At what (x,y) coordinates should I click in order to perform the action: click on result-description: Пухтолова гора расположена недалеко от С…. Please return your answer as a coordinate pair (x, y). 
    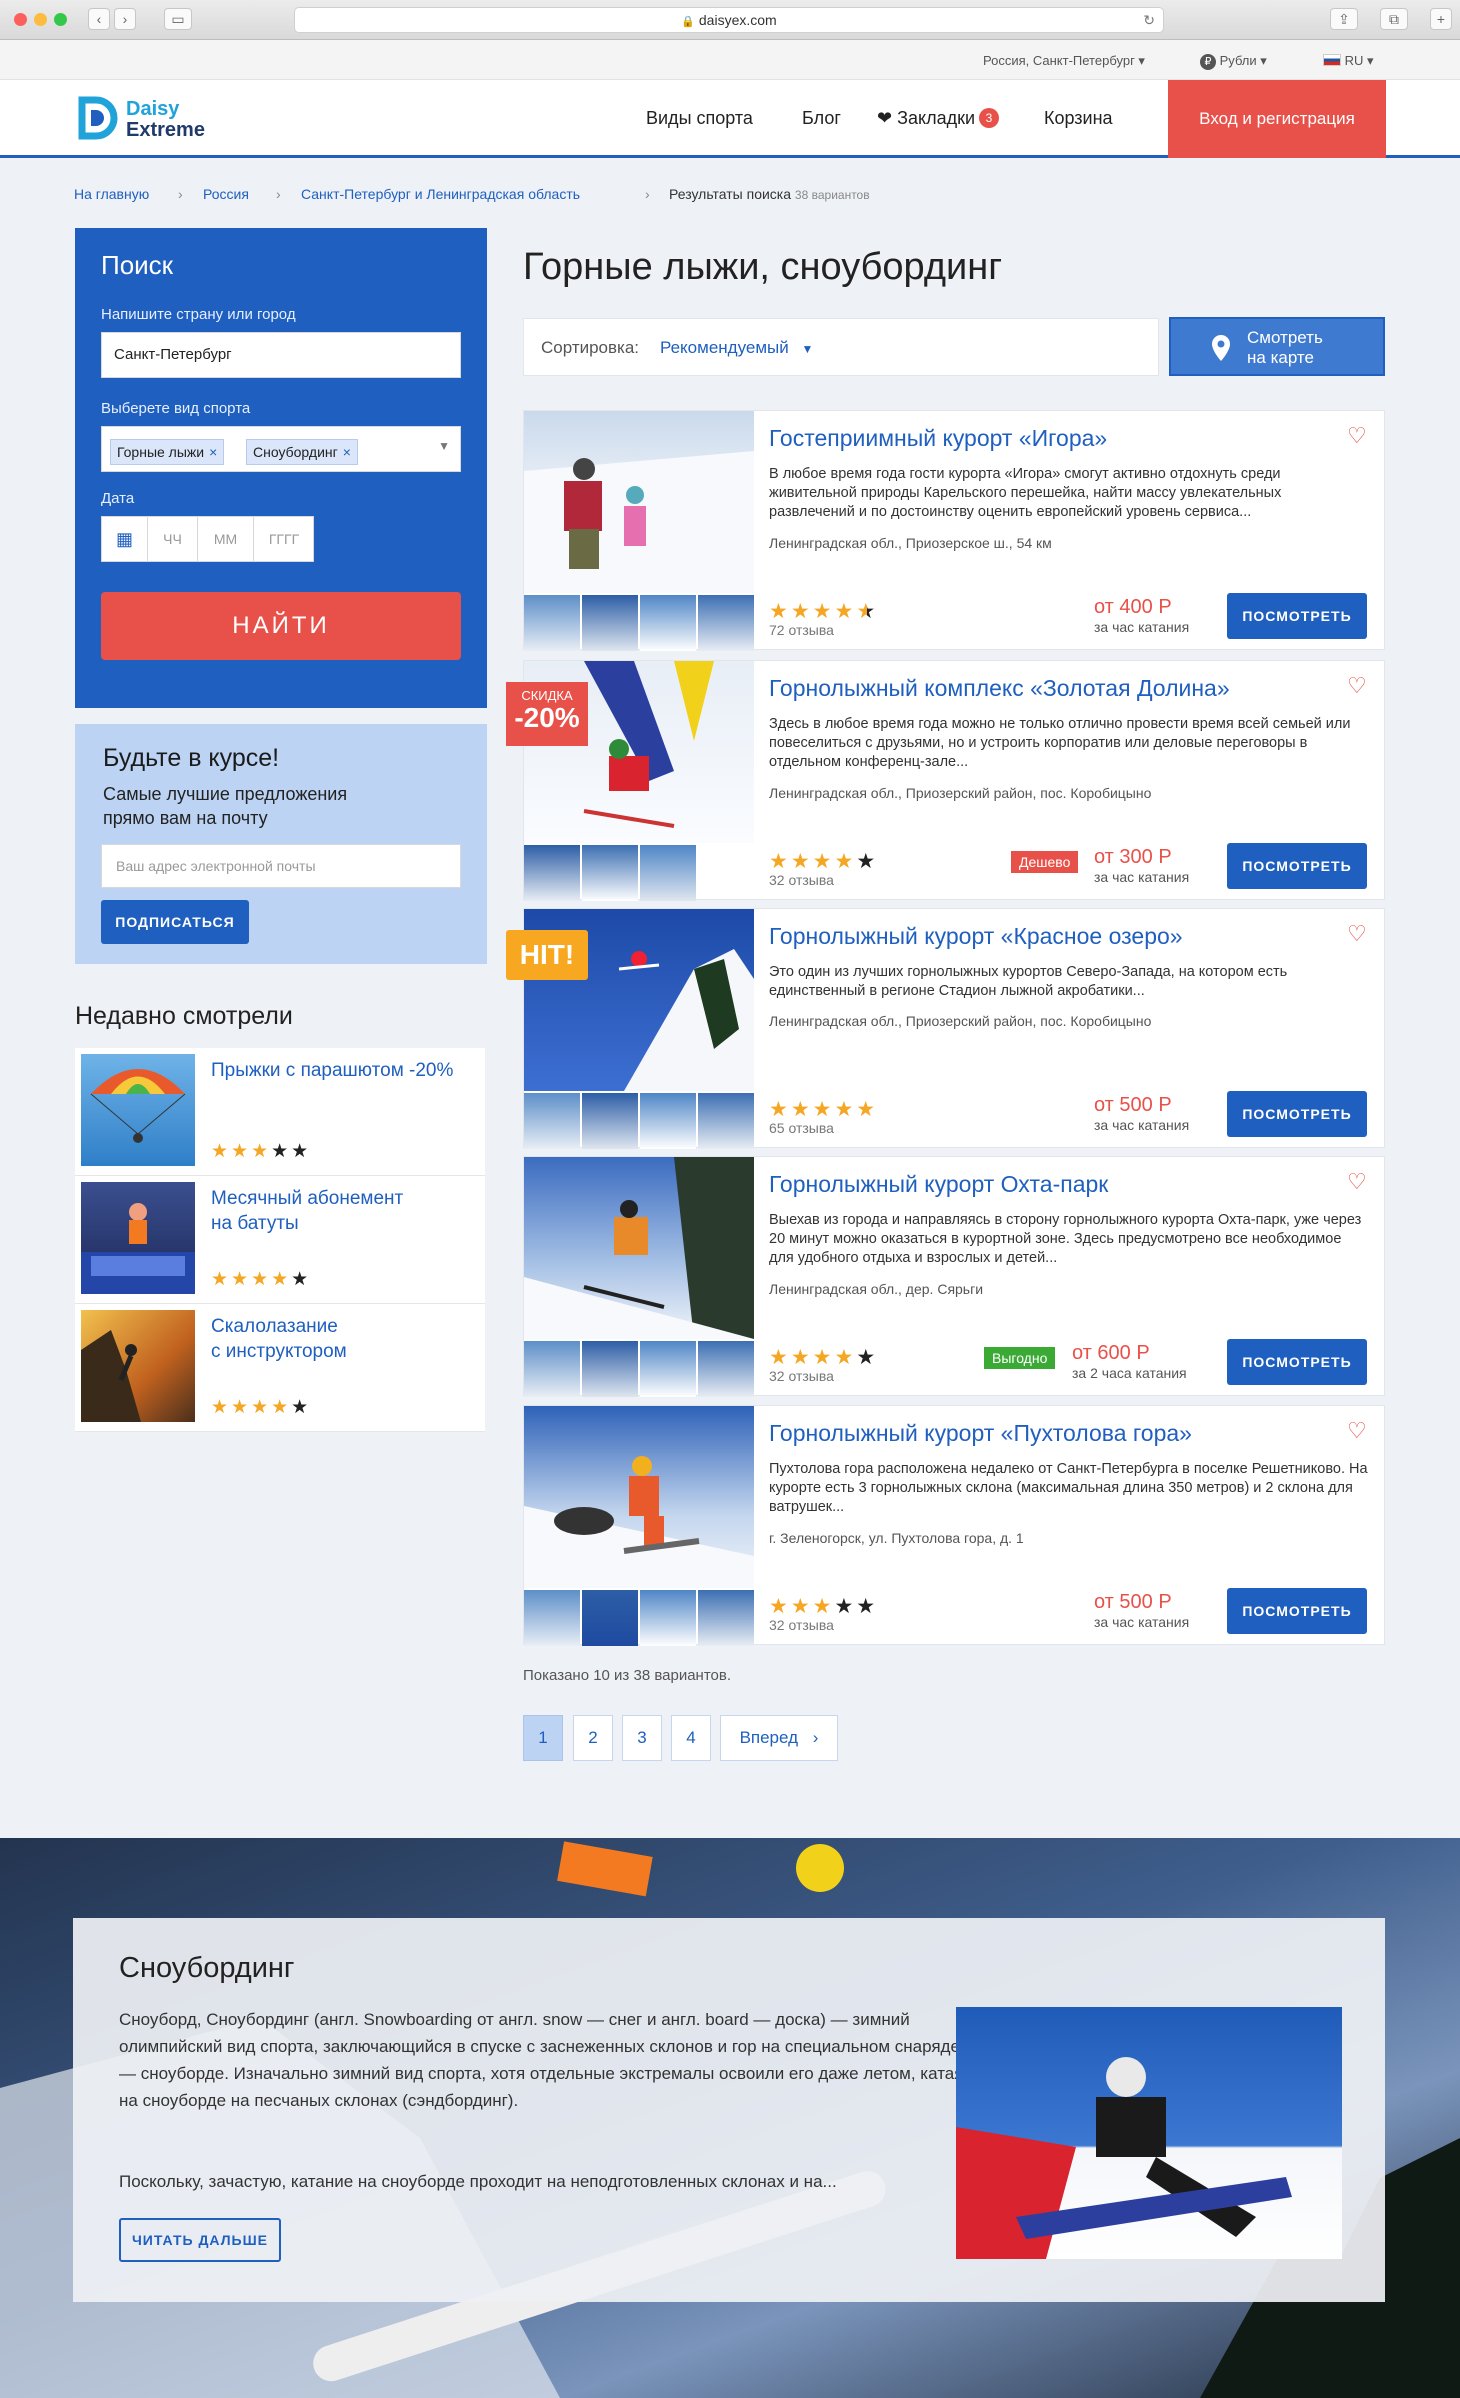
    Looking at the image, I should click on (1068, 1488).